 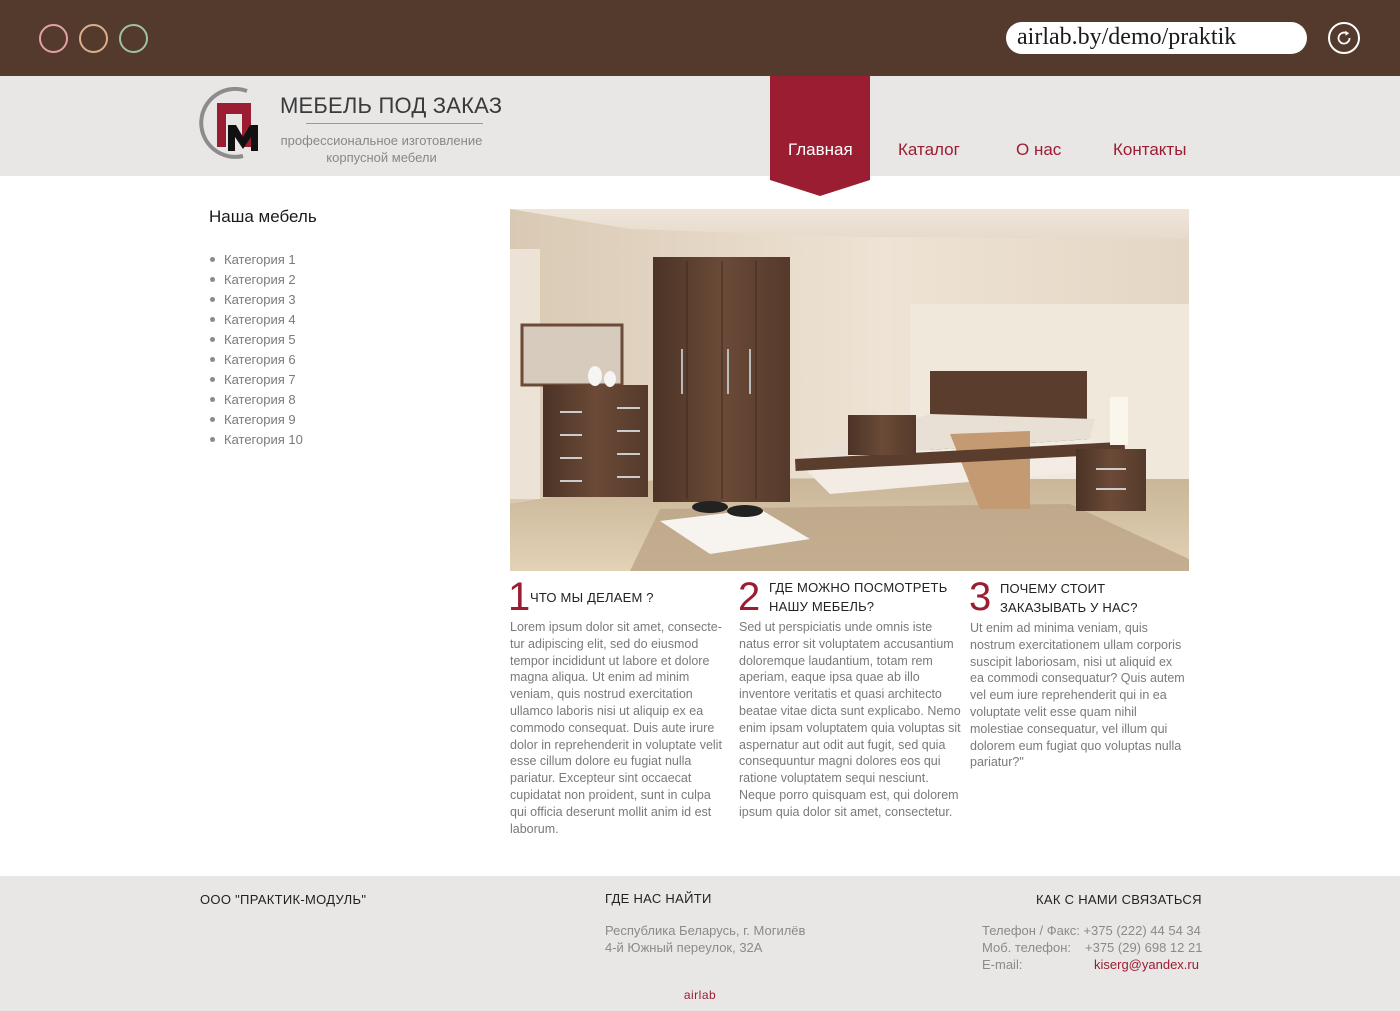 What do you see at coordinates (260, 359) in the screenshot?
I see `category-label: Категория 6` at bounding box center [260, 359].